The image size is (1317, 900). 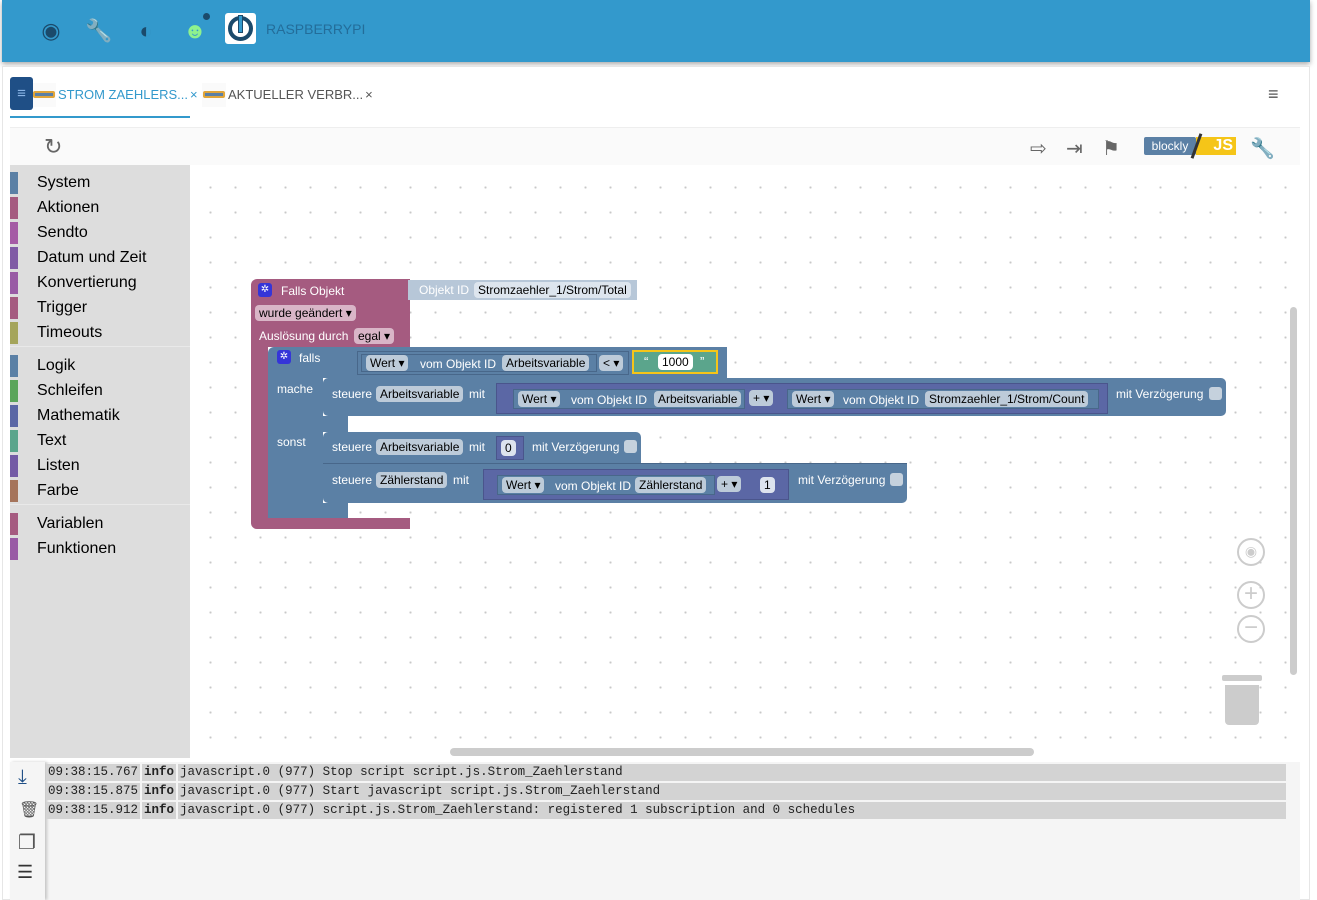 What do you see at coordinates (1273, 94) in the screenshot?
I see `menu-lines-icon: ≡` at bounding box center [1273, 94].